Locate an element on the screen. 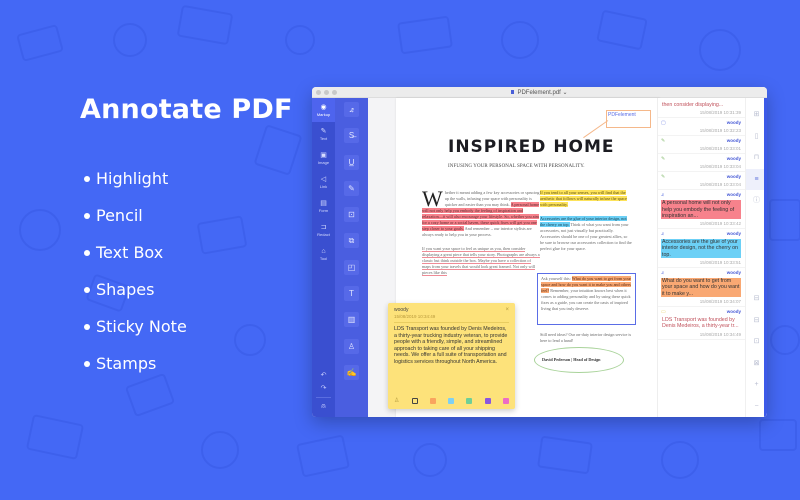 This screenshot has height=500, width=800. nav-item-markup: ◉ Markup is located at coordinates (323, 110).